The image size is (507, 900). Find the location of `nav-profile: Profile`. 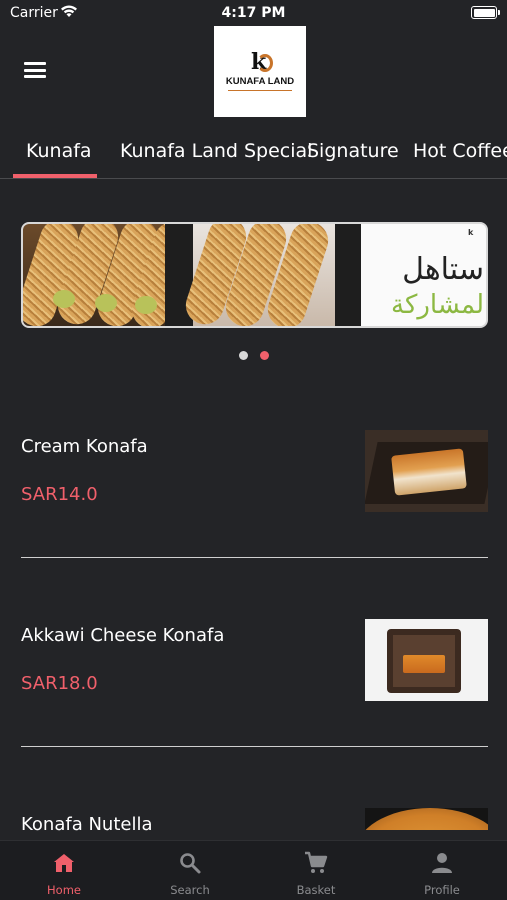

nav-profile: Profile is located at coordinates (442, 870).